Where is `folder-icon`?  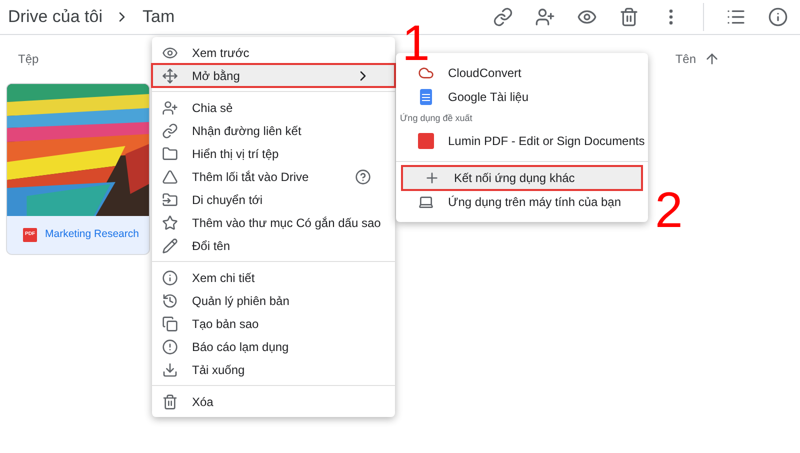
folder-icon is located at coordinates (170, 154).